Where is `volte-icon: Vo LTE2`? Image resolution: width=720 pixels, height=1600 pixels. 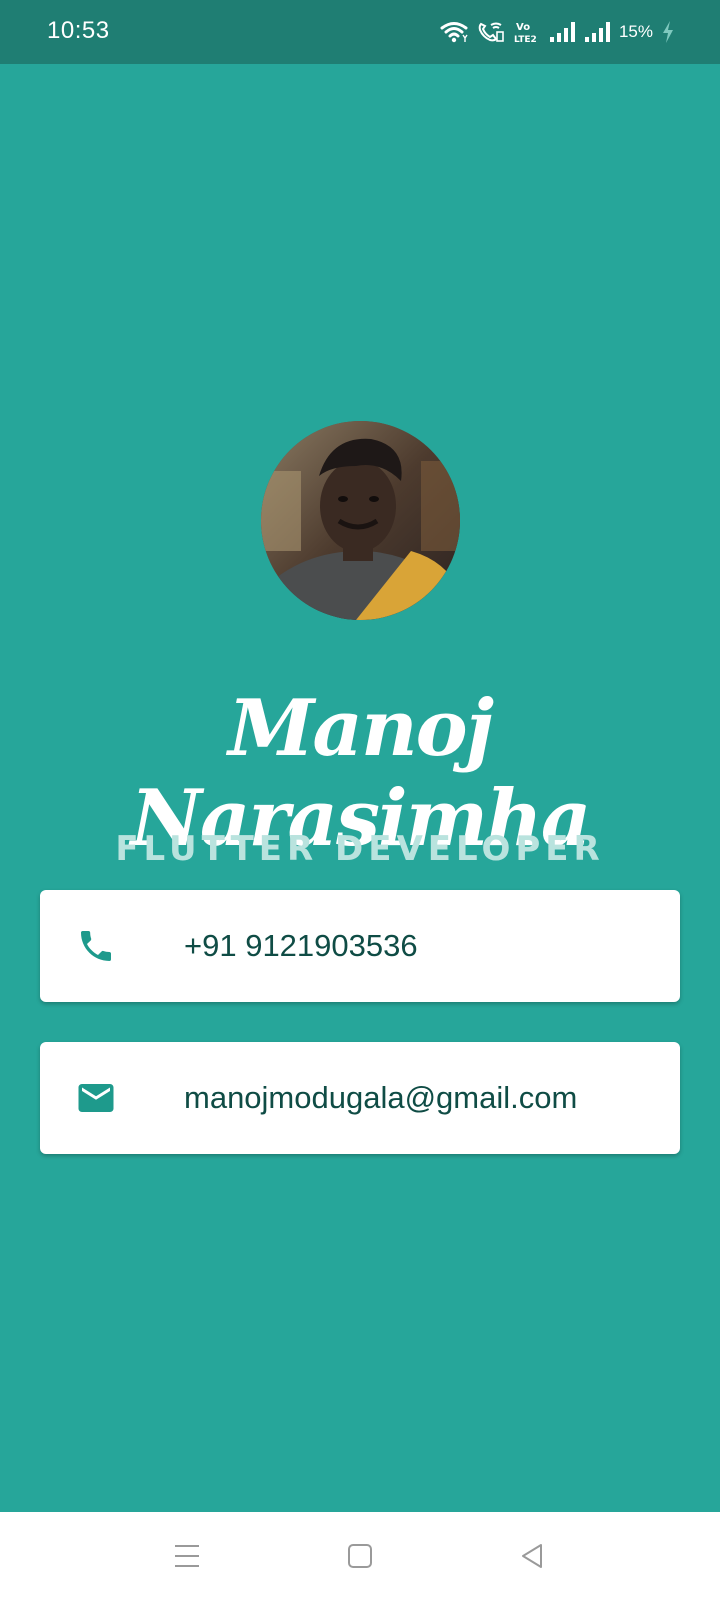
volte-icon: Vo LTE2 is located at coordinates (527, 32).